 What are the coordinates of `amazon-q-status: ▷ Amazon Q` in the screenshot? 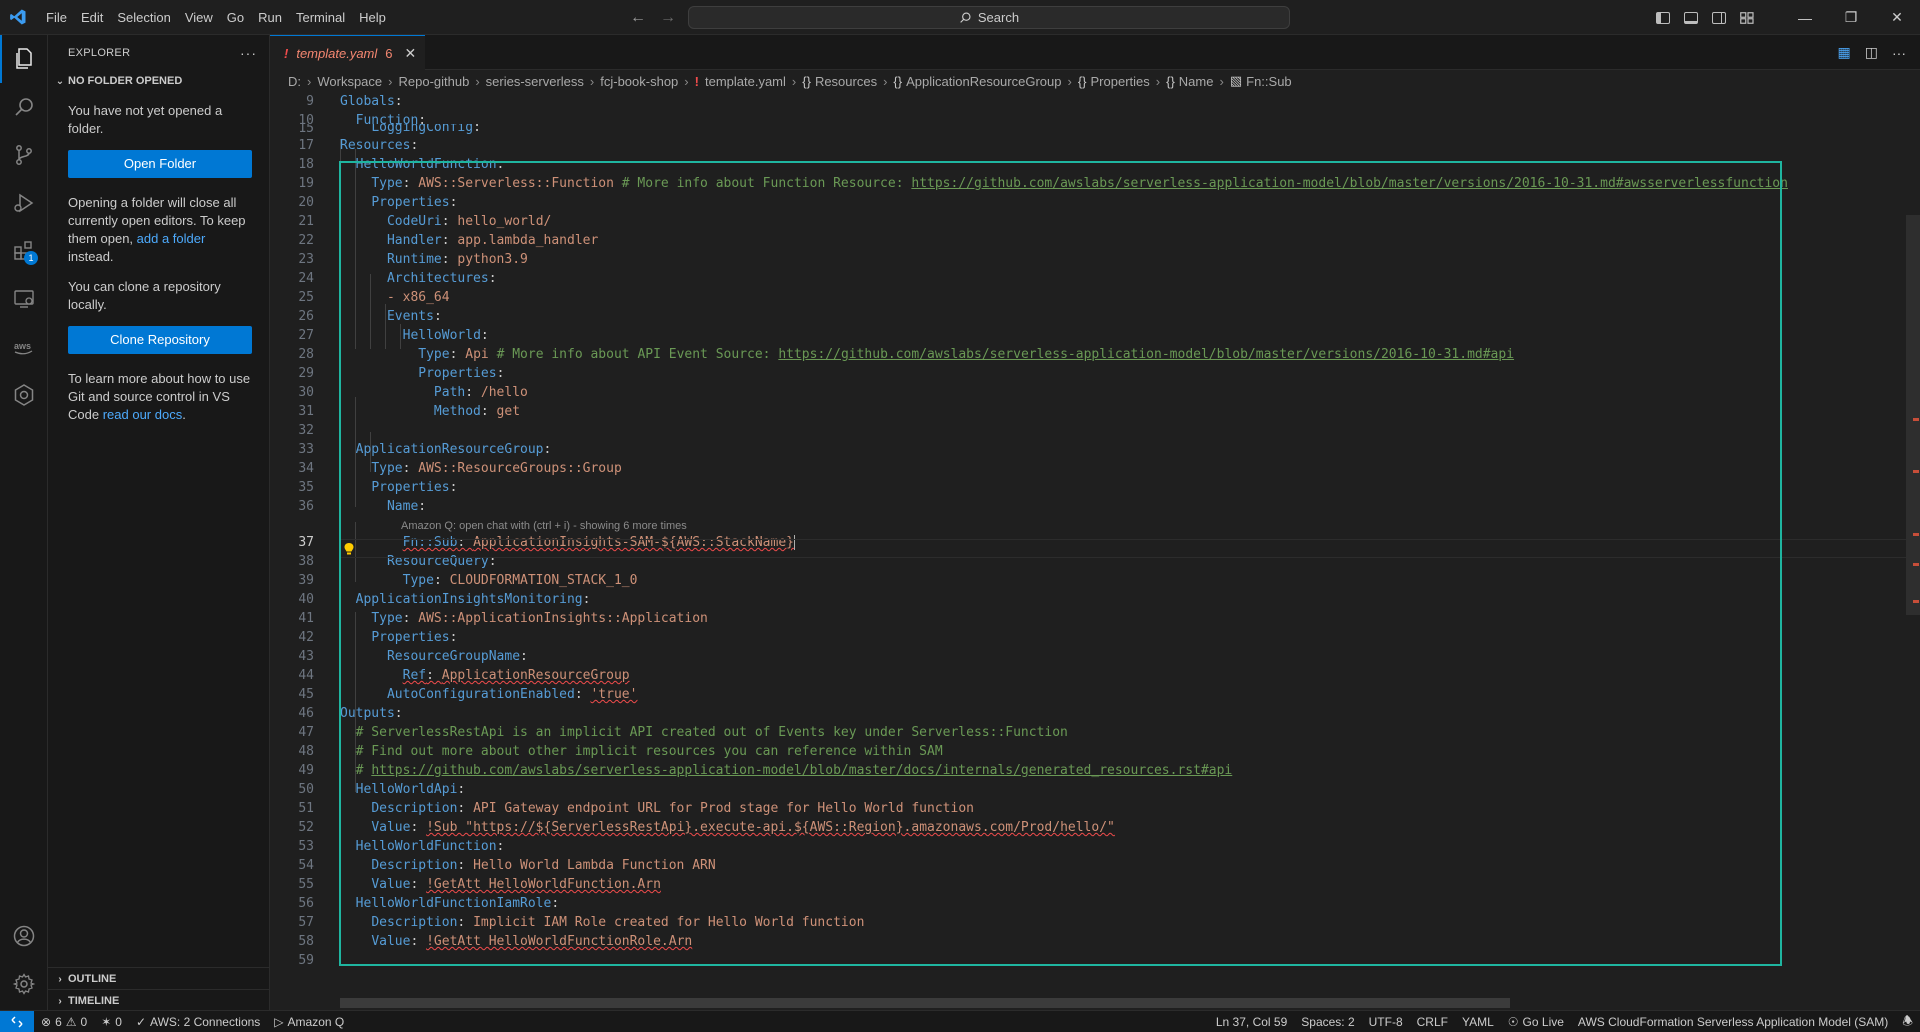 It's located at (309, 1022).